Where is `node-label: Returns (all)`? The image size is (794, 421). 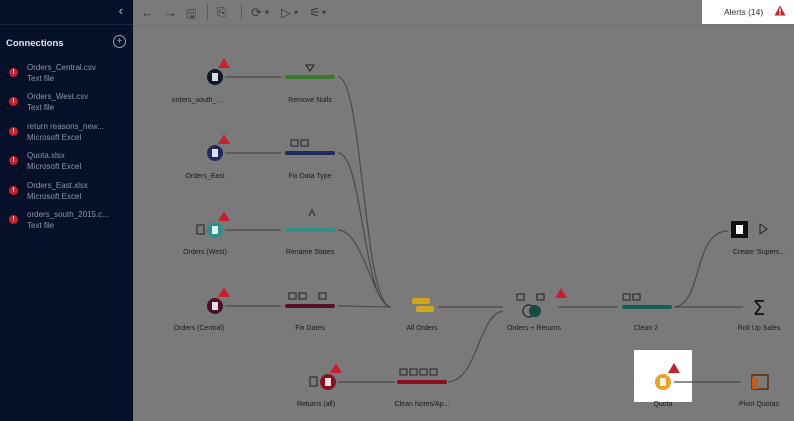
node-label: Returns (all) is located at coordinates (316, 404).